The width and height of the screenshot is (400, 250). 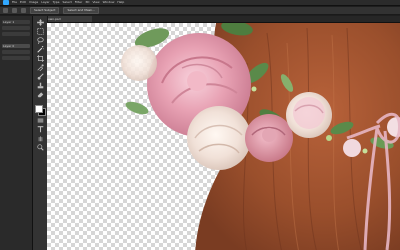 What do you see at coordinates (23, 2) in the screenshot?
I see `menu-edit: Edit` at bounding box center [23, 2].